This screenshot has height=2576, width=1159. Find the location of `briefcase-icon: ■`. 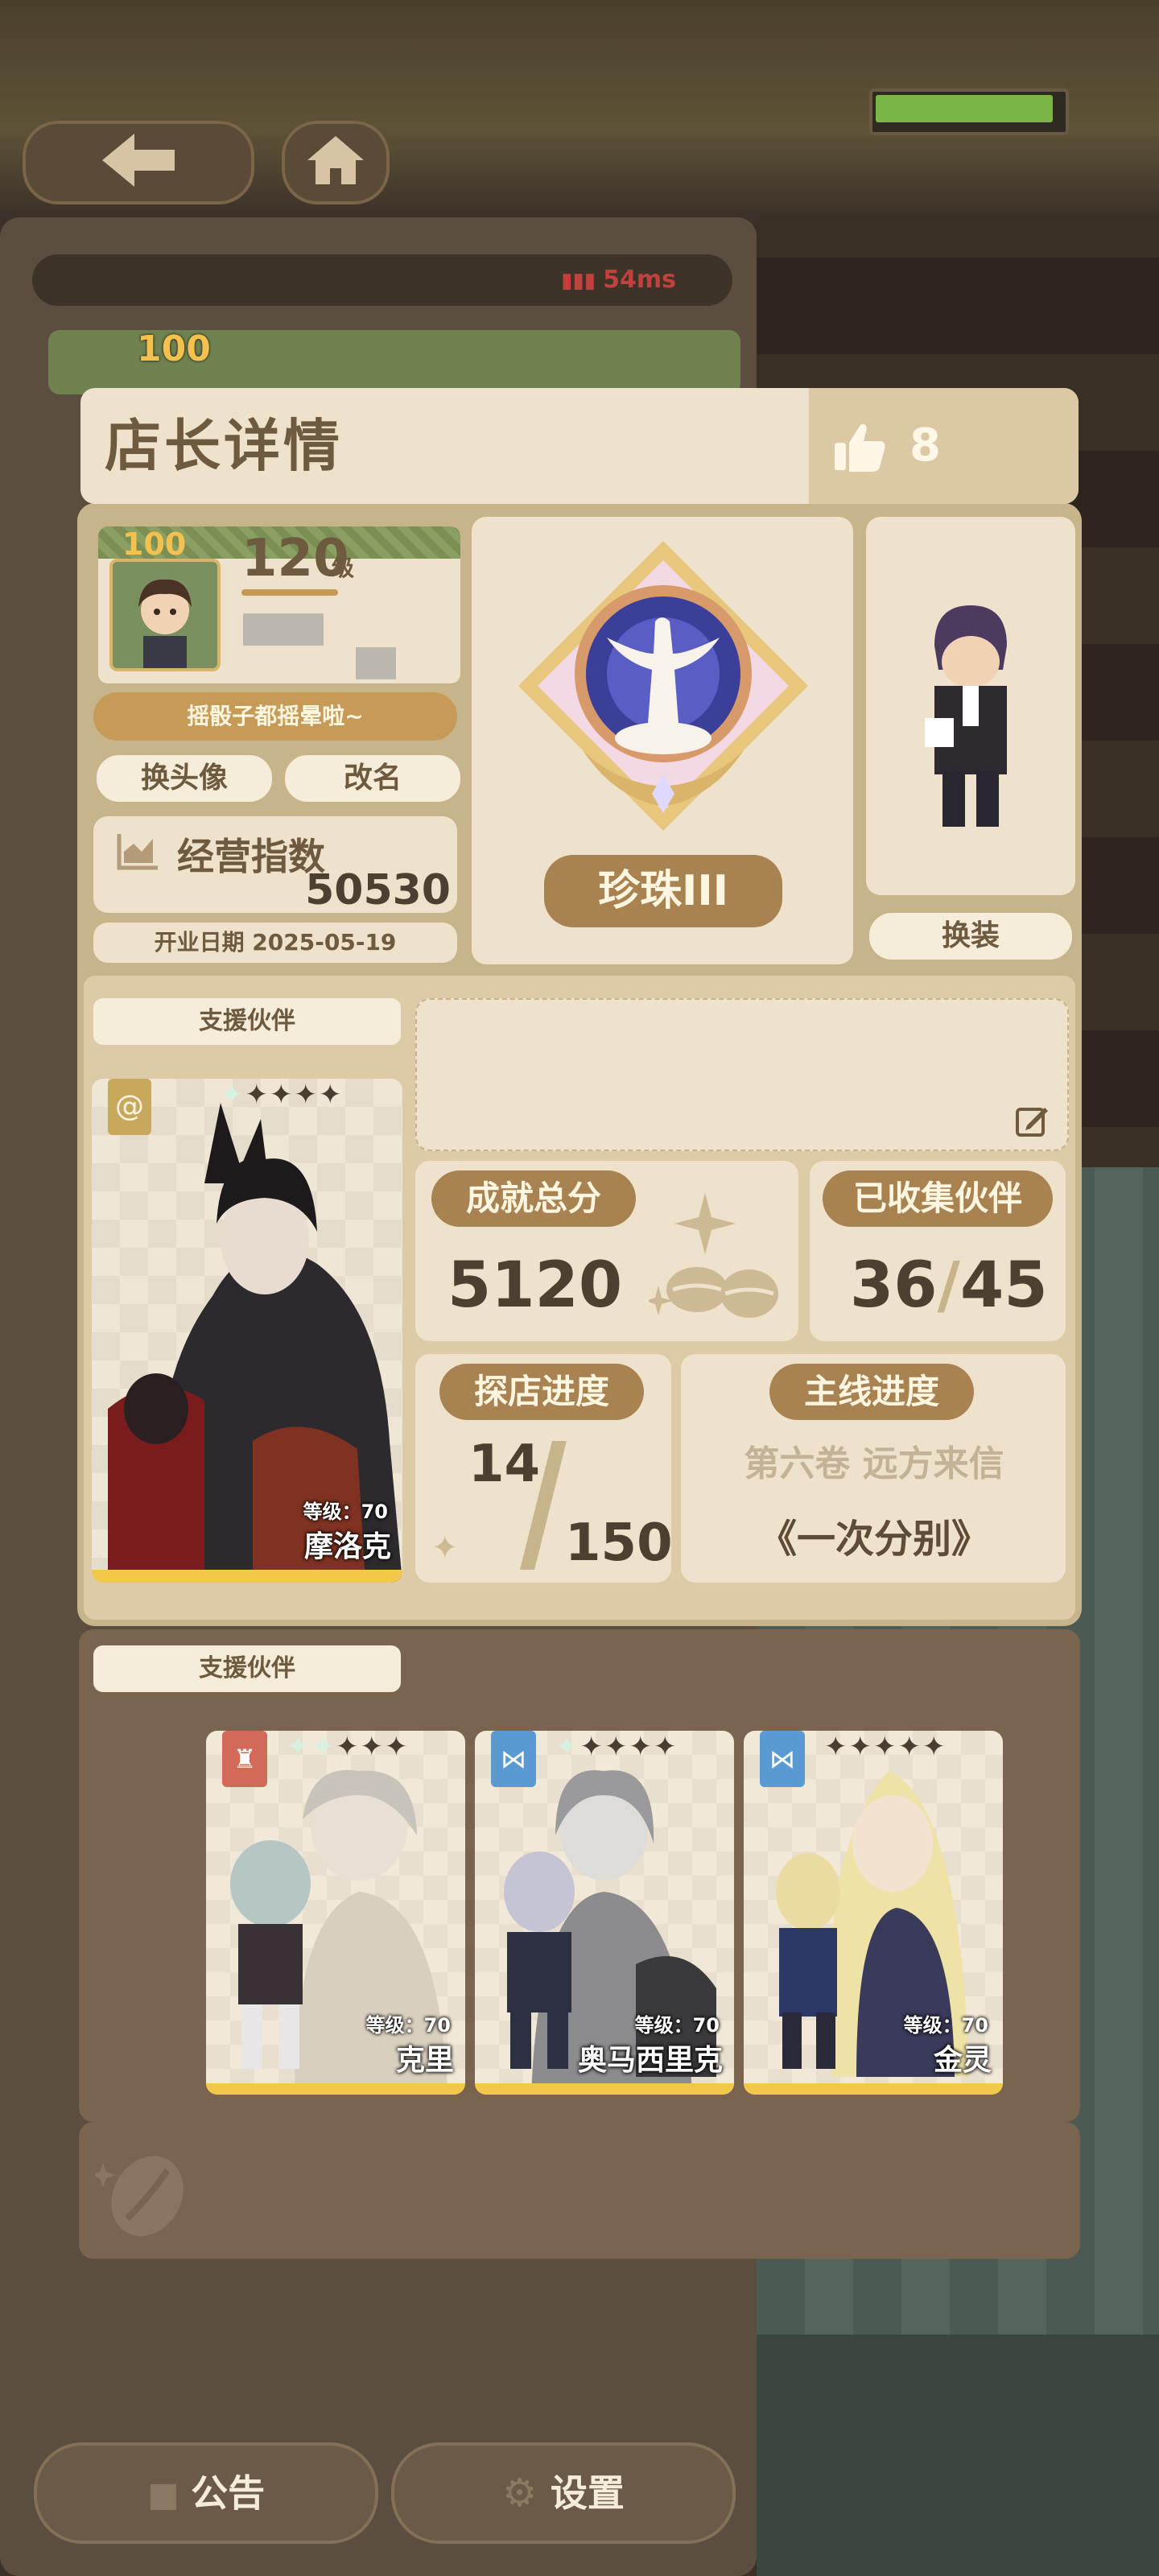

briefcase-icon: ■ is located at coordinates (169, 2494).